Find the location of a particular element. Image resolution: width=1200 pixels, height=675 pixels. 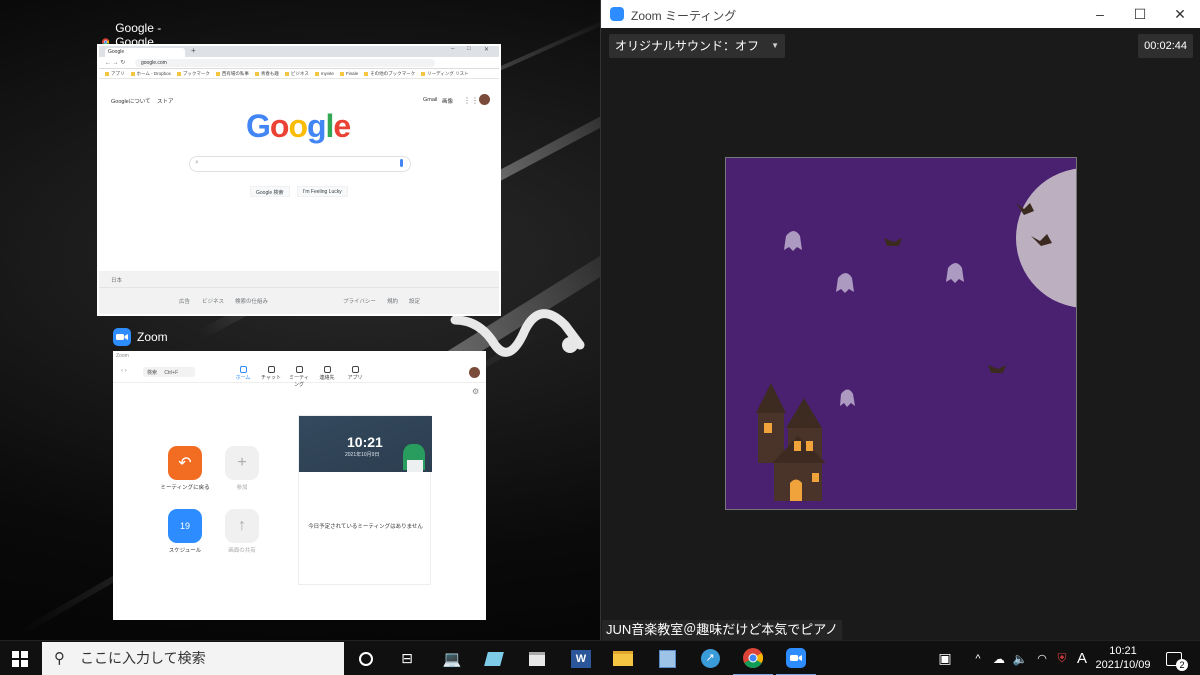

taskbar-app-pc-settings: 💻 is located at coordinates (452, 658).